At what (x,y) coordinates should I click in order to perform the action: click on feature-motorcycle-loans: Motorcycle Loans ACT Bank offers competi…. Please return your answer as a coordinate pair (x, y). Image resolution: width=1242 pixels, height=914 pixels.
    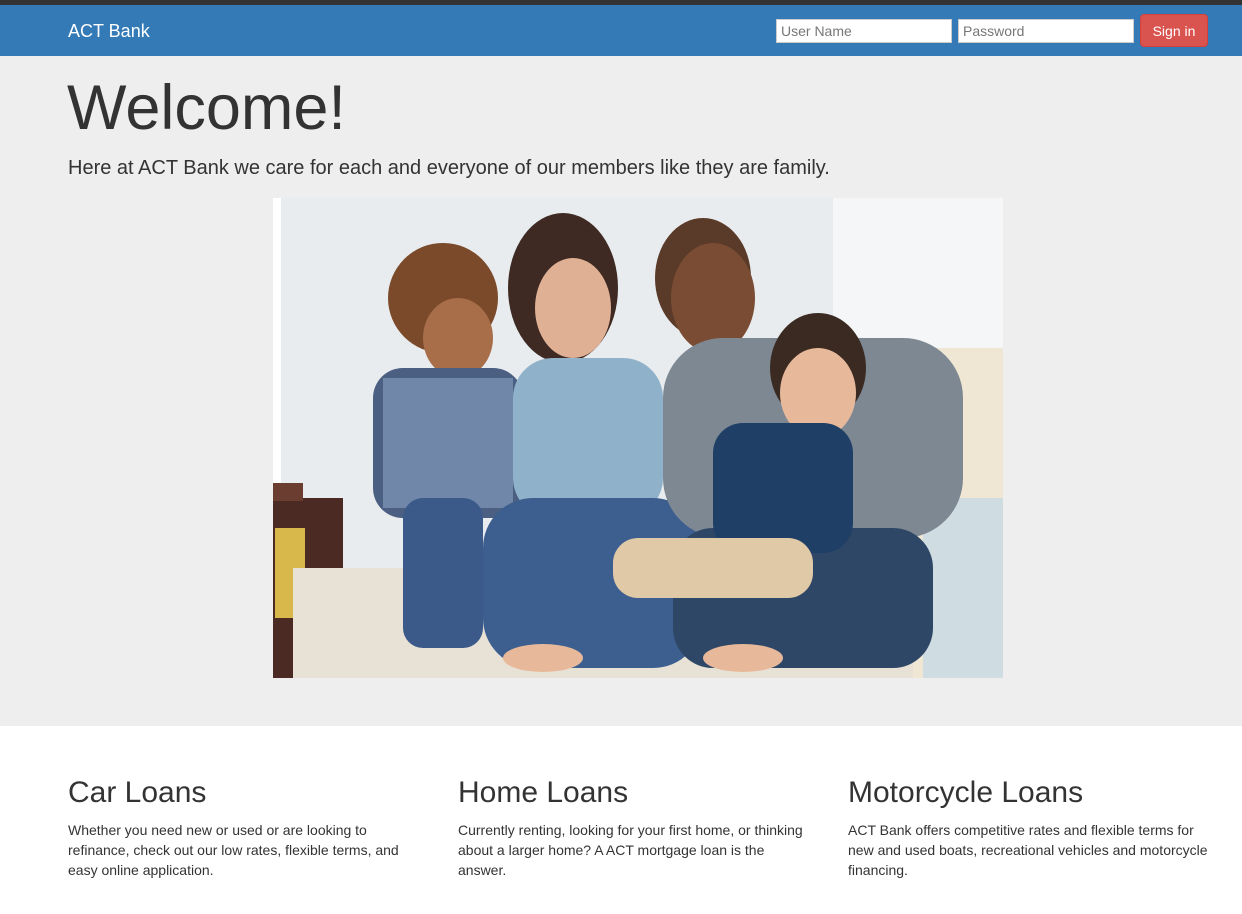
    Looking at the image, I should click on (1029, 826).